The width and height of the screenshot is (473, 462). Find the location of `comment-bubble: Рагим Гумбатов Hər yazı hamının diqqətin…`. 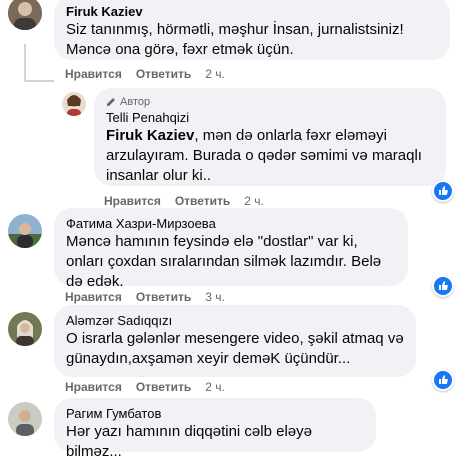

comment-bubble: Рагим Гумбатов Hər yazı hamının diqqətin… is located at coordinates (215, 429).